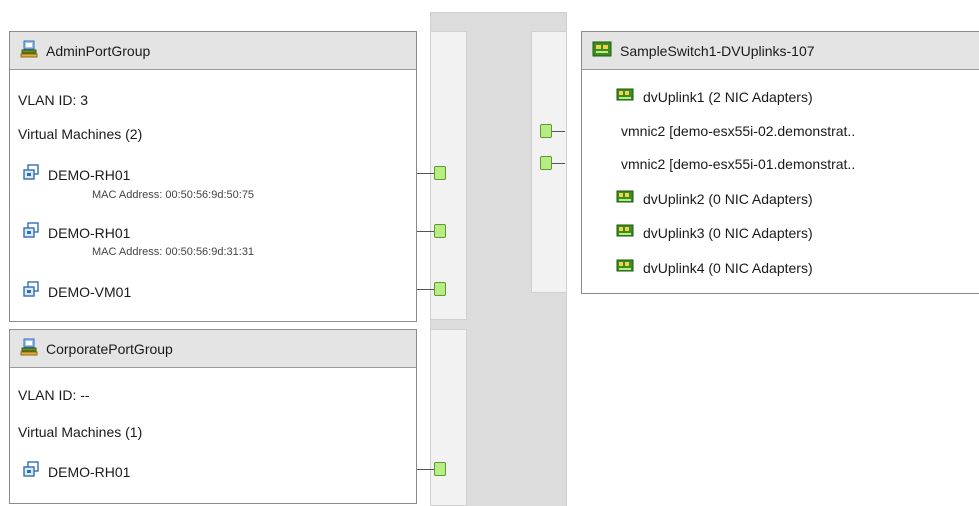  I want to click on uplink-label: dvUplink3 (0 NIC Adapters), so click(728, 232).